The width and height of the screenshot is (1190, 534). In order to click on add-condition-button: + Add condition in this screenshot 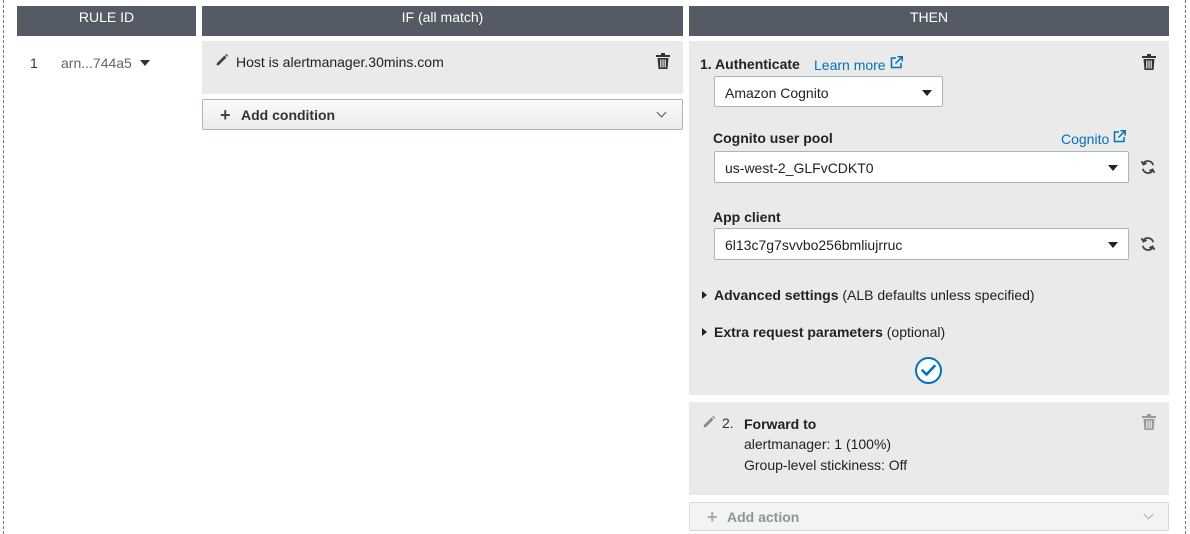, I will do `click(442, 114)`.